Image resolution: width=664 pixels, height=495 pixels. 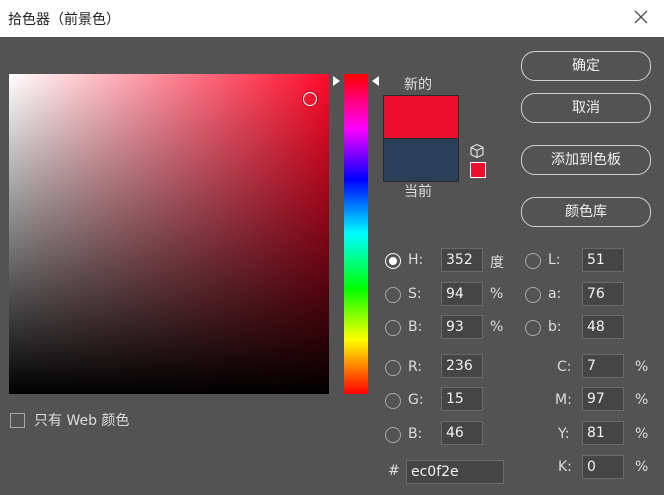 What do you see at coordinates (336, 81) in the screenshot?
I see `hue-slider-left-arrow` at bounding box center [336, 81].